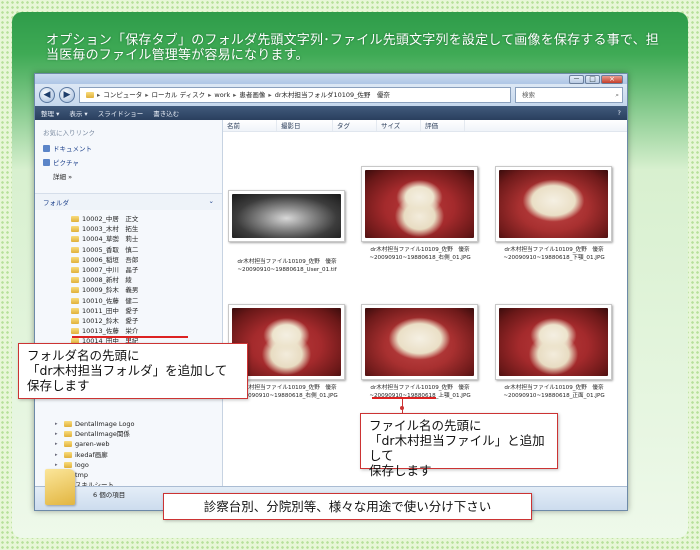 The image size is (700, 550). What do you see at coordinates (110, 259) in the screenshot?
I see `tree-folder-label: 10006_稲垣 吾郎` at bounding box center [110, 259].